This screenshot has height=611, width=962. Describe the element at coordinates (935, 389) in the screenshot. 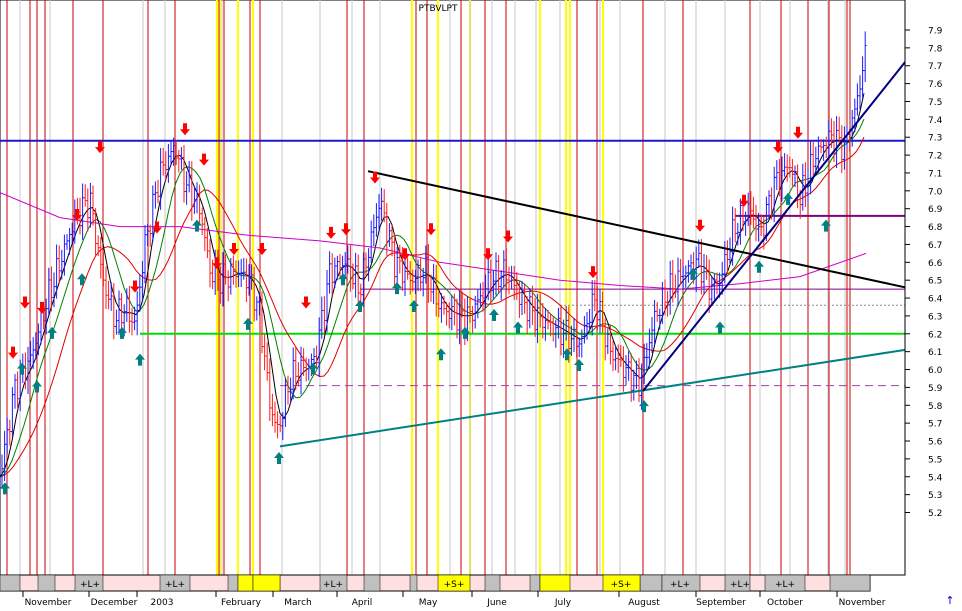

I see `y-tick-label: 5.9` at that location.